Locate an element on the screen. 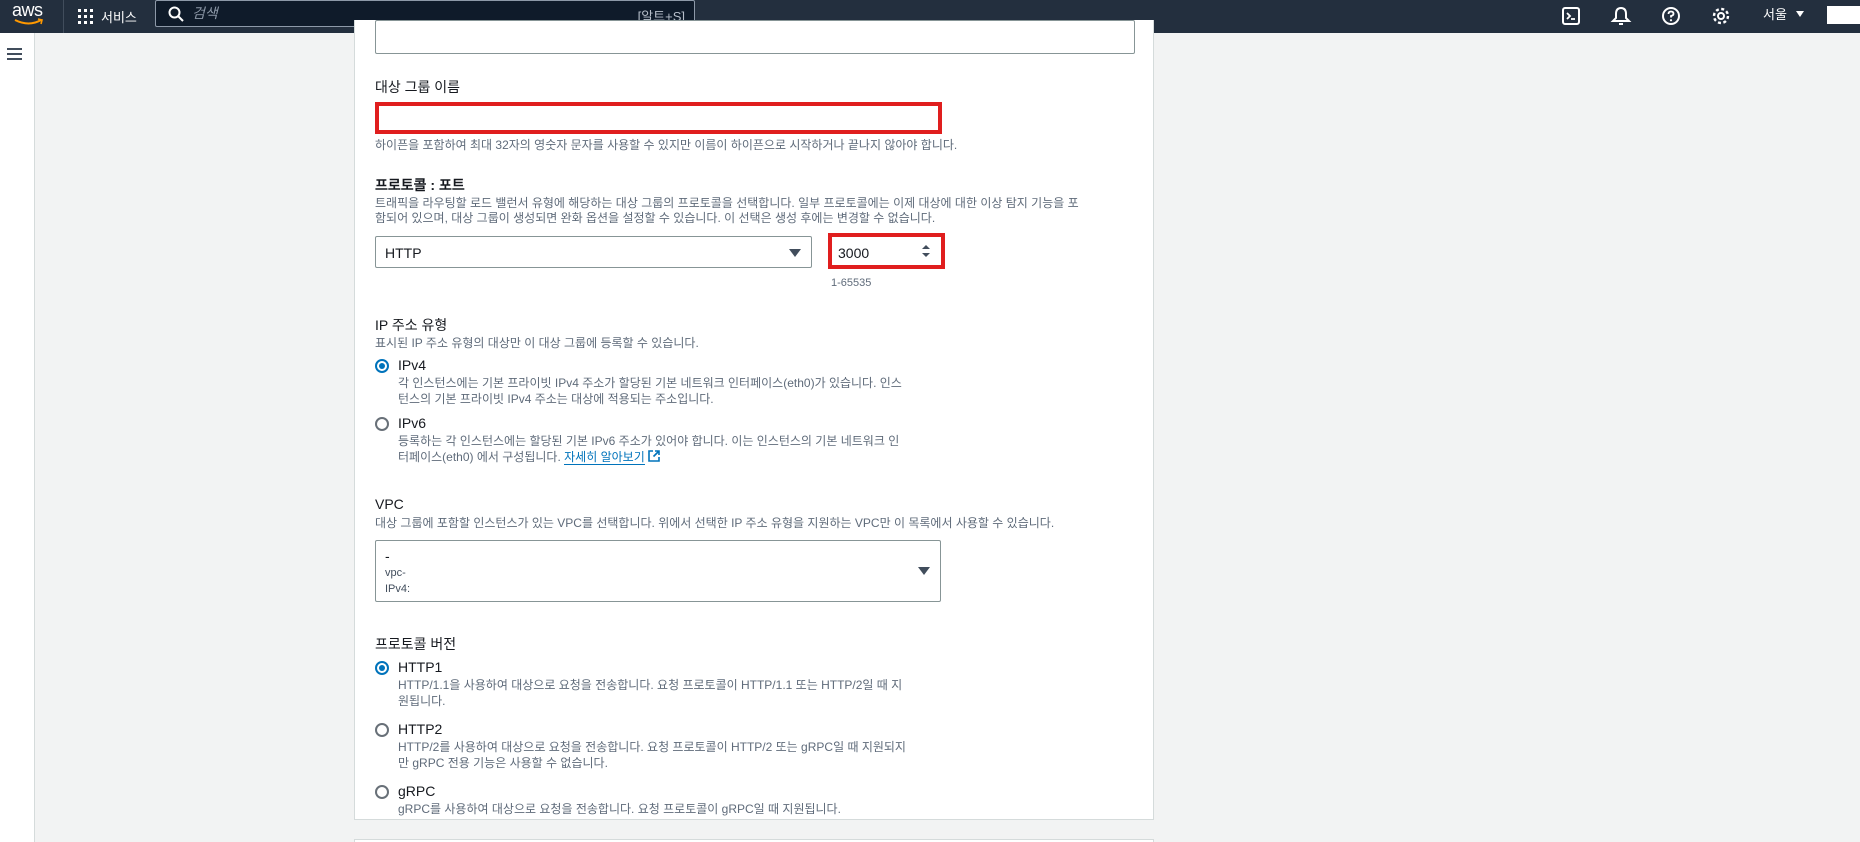  scrollbar-track is located at coordinates (1857, 437).